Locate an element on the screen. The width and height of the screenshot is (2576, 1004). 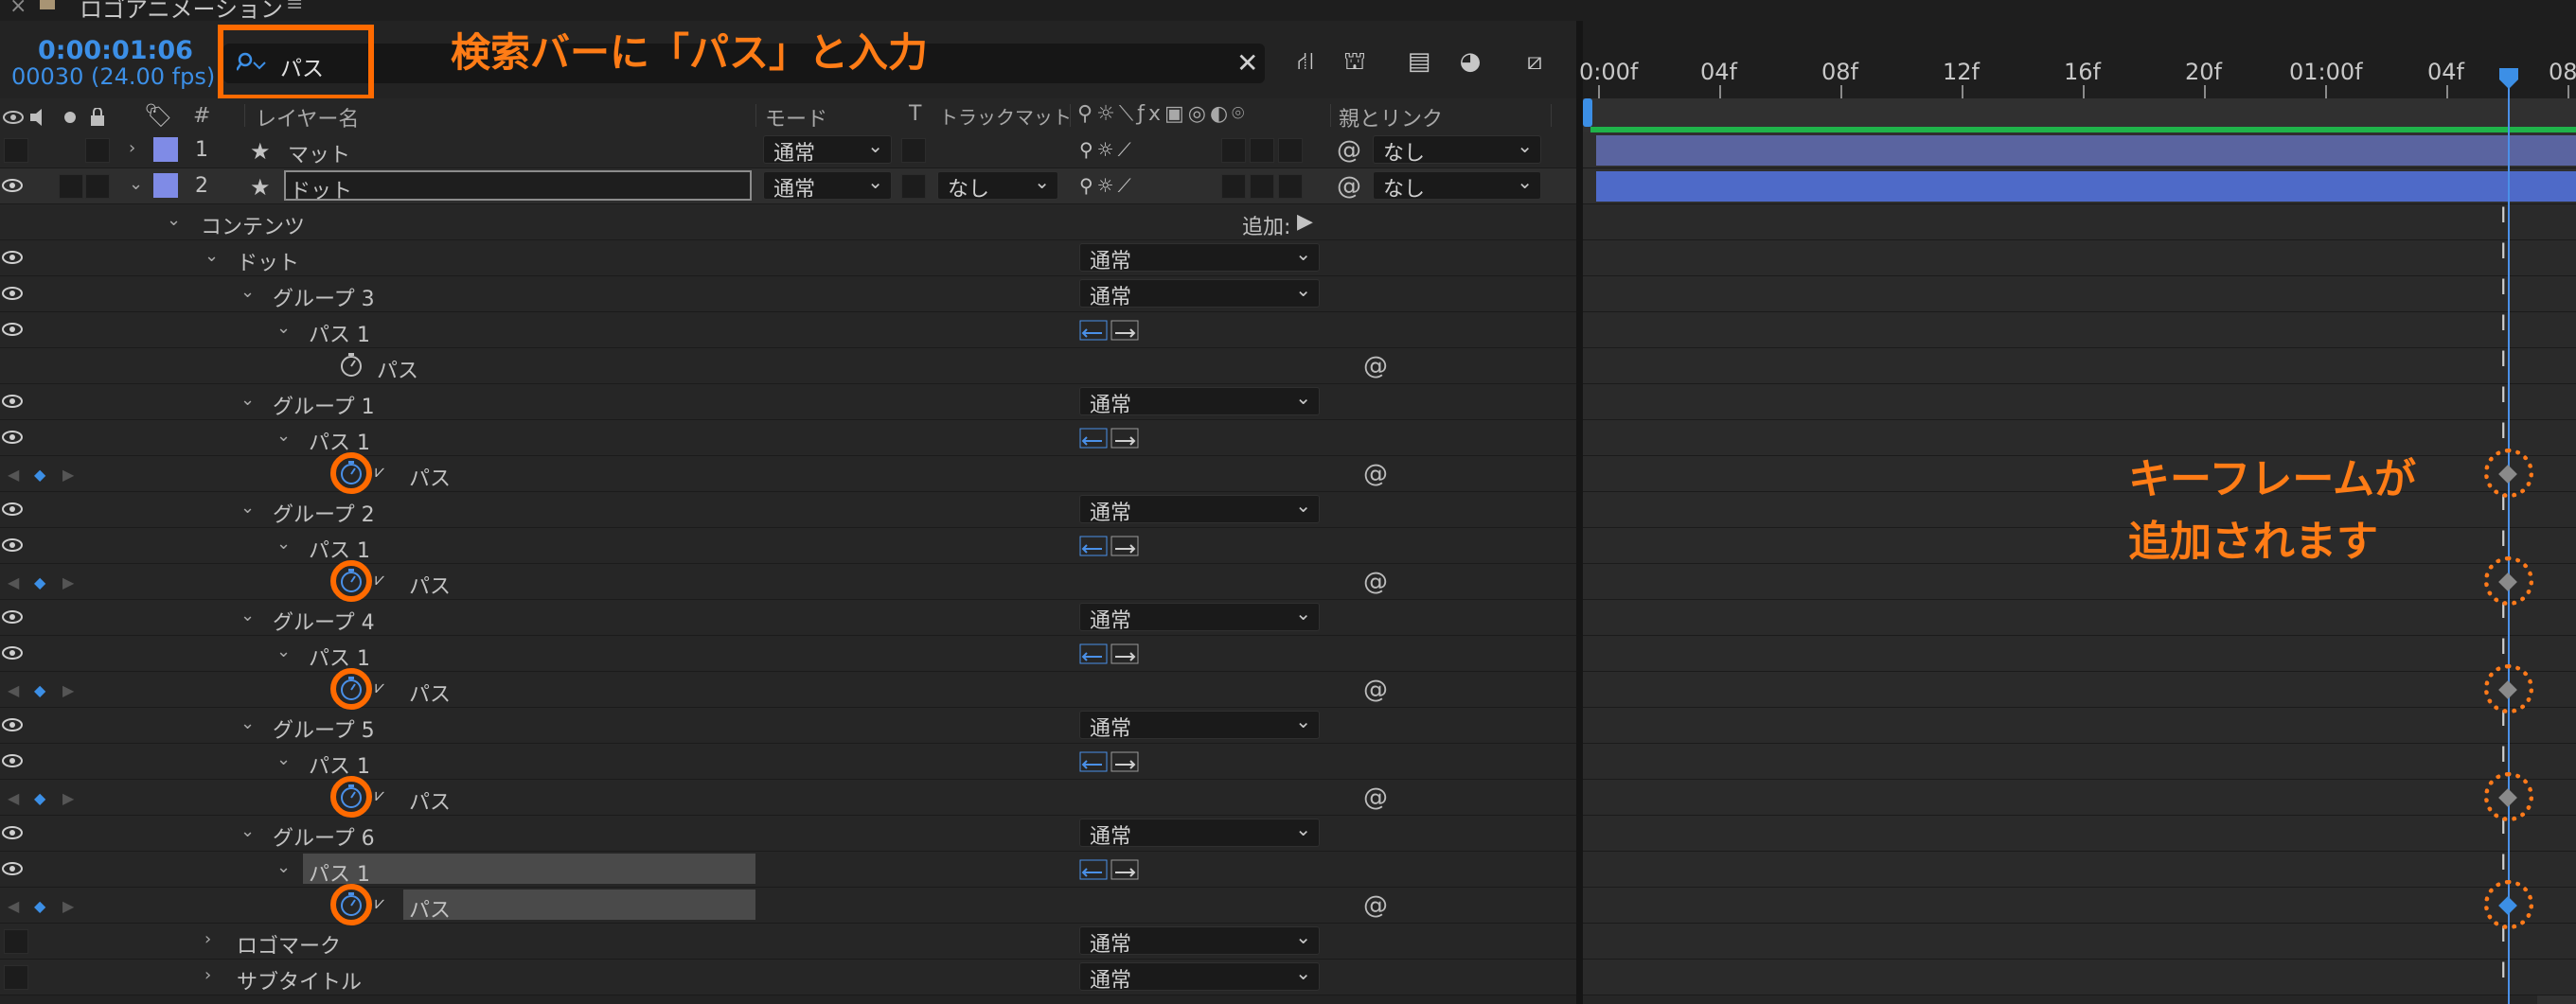
group-row: ⌄ グループ 5 通常 ⌄ is located at coordinates (788, 726).